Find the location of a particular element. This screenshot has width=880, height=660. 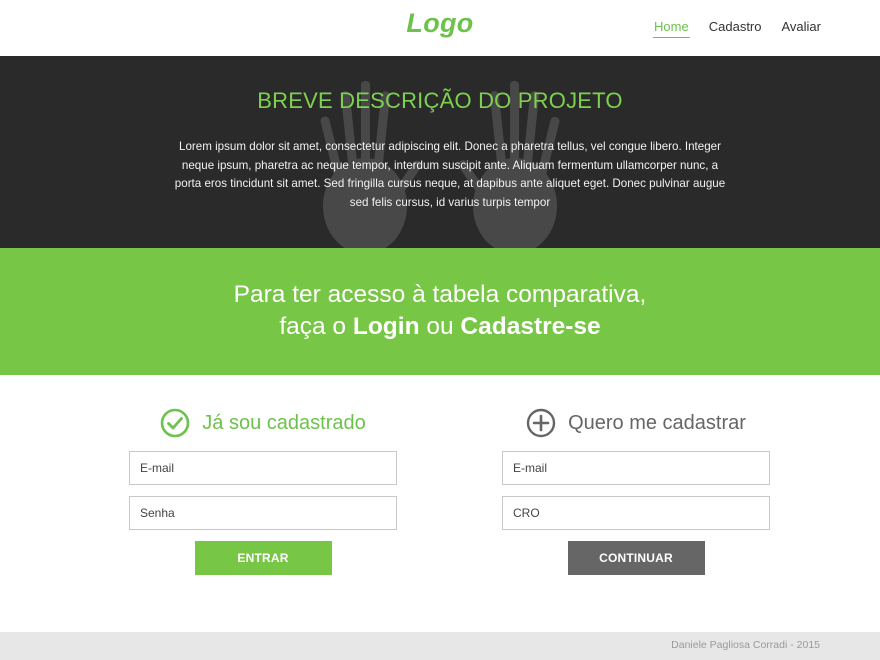

register-continue-button: CONTINUAR is located at coordinates (636, 558).